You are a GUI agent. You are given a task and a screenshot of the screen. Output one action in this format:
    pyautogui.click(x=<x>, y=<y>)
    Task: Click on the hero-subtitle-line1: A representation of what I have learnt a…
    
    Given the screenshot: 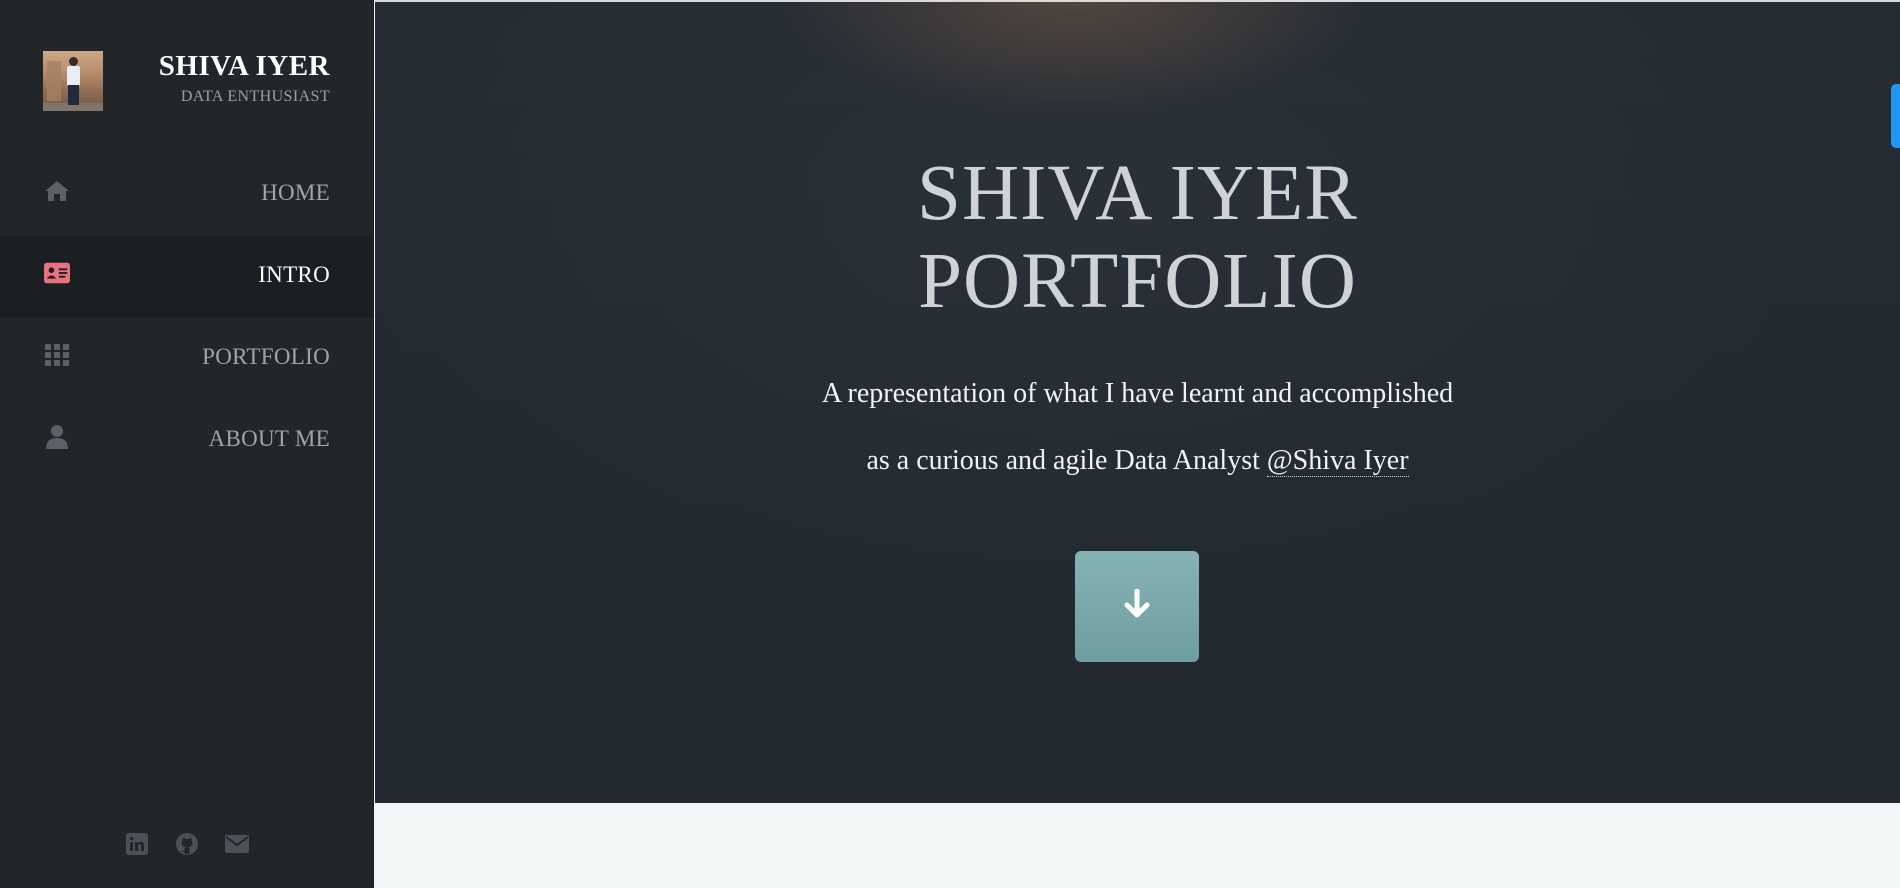 What is the action you would take?
    pyautogui.click(x=1137, y=393)
    